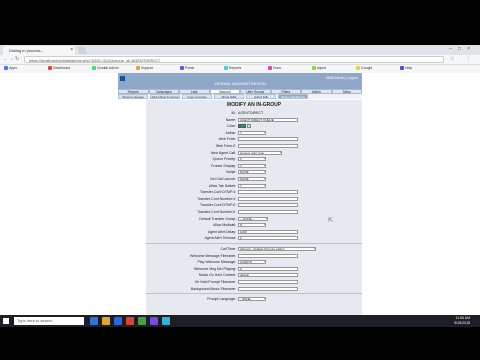 The height and width of the screenshot is (360, 480). Describe the element at coordinates (130, 321) in the screenshot. I see `chrome-icon` at that location.